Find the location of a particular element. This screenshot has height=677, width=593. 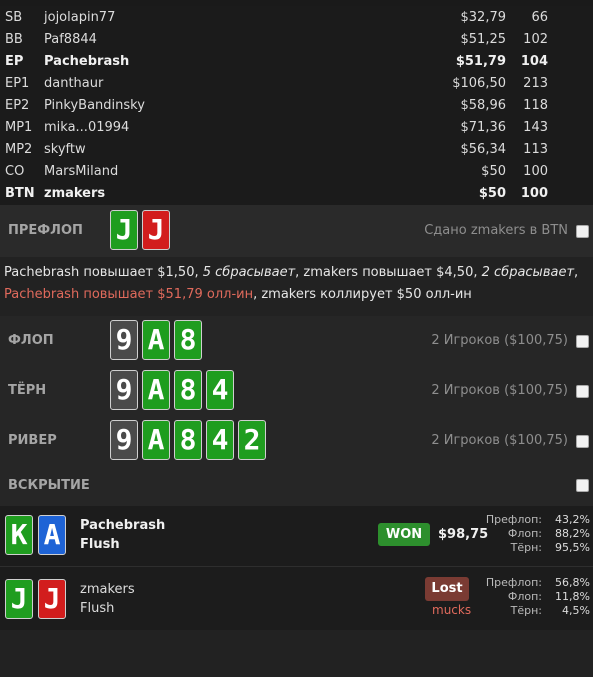

seat-stack-bb: 113 is located at coordinates (535, 149).